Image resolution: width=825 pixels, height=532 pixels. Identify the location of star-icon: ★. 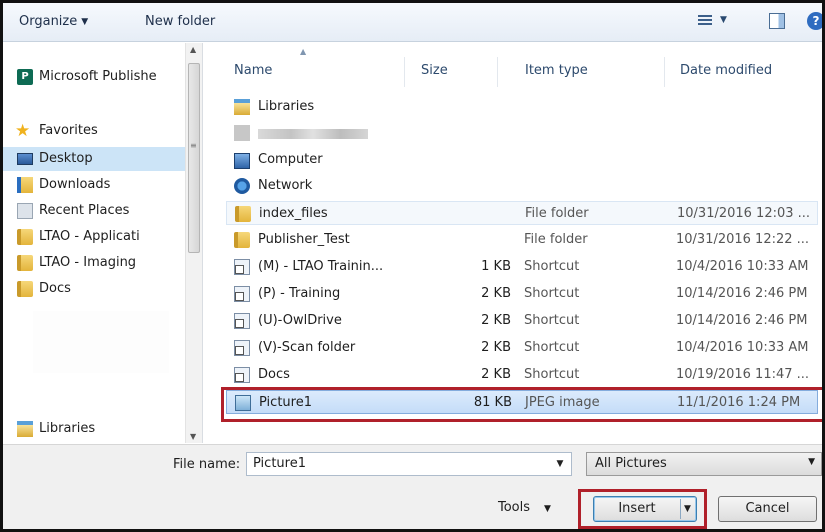
(23, 131).